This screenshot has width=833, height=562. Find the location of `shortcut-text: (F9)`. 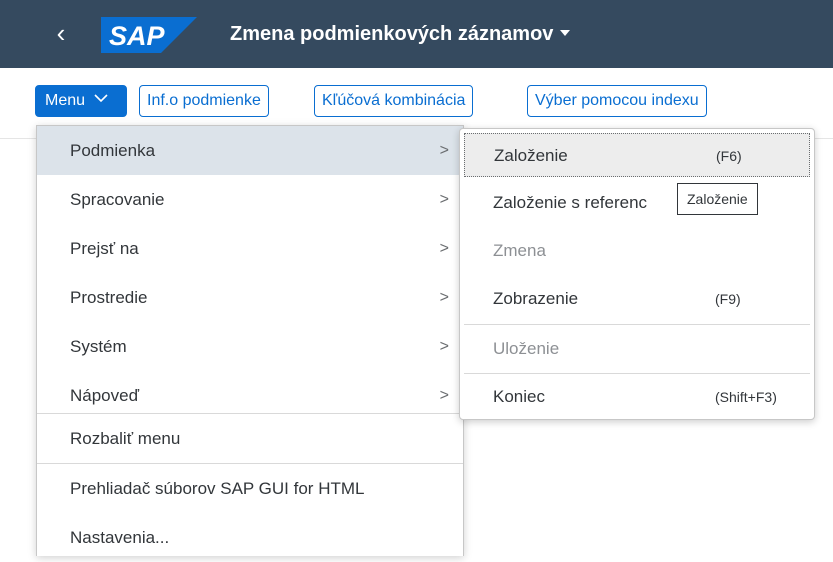

shortcut-text: (F9) is located at coordinates (728, 299).